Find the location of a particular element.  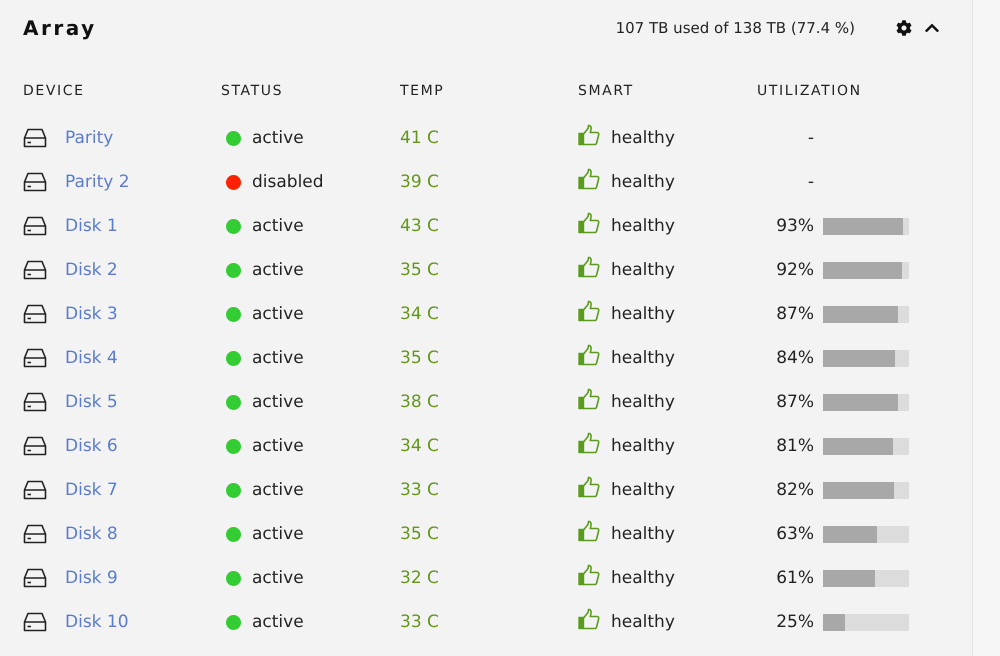

device-link: Disk 4 is located at coordinates (91, 358).